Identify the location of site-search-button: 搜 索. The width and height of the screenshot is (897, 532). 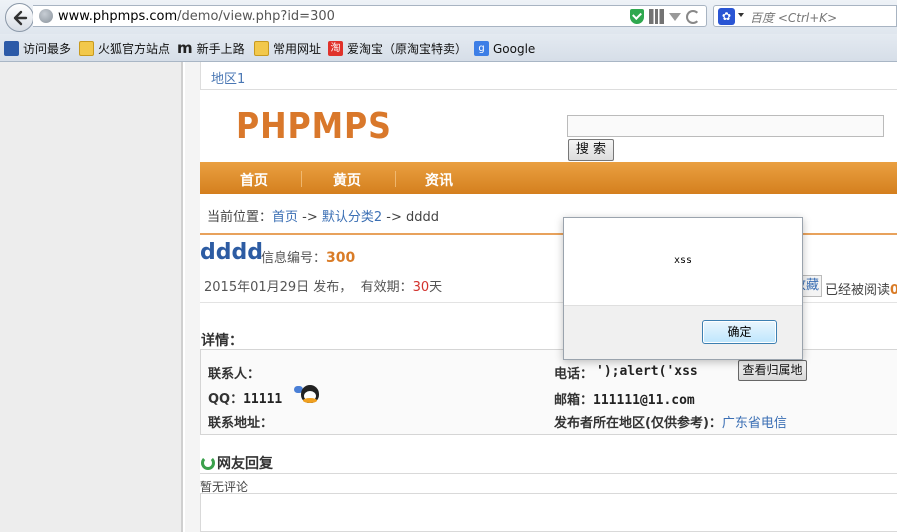
(591, 150).